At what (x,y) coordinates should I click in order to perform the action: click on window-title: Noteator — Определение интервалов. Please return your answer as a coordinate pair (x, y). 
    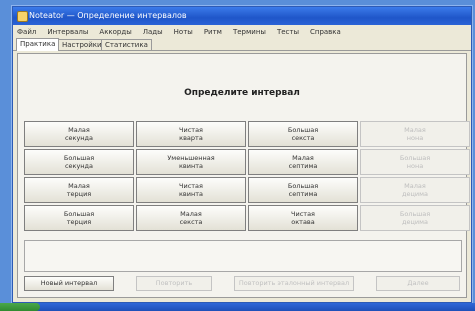
    Looking at the image, I should click on (108, 15).